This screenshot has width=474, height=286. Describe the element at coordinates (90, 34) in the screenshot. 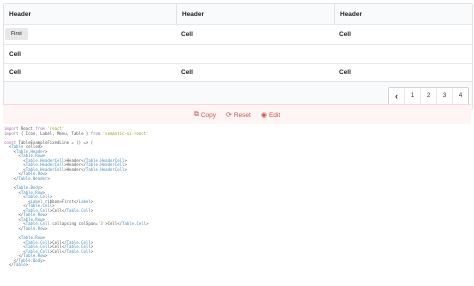

I see `table-cell: First` at that location.